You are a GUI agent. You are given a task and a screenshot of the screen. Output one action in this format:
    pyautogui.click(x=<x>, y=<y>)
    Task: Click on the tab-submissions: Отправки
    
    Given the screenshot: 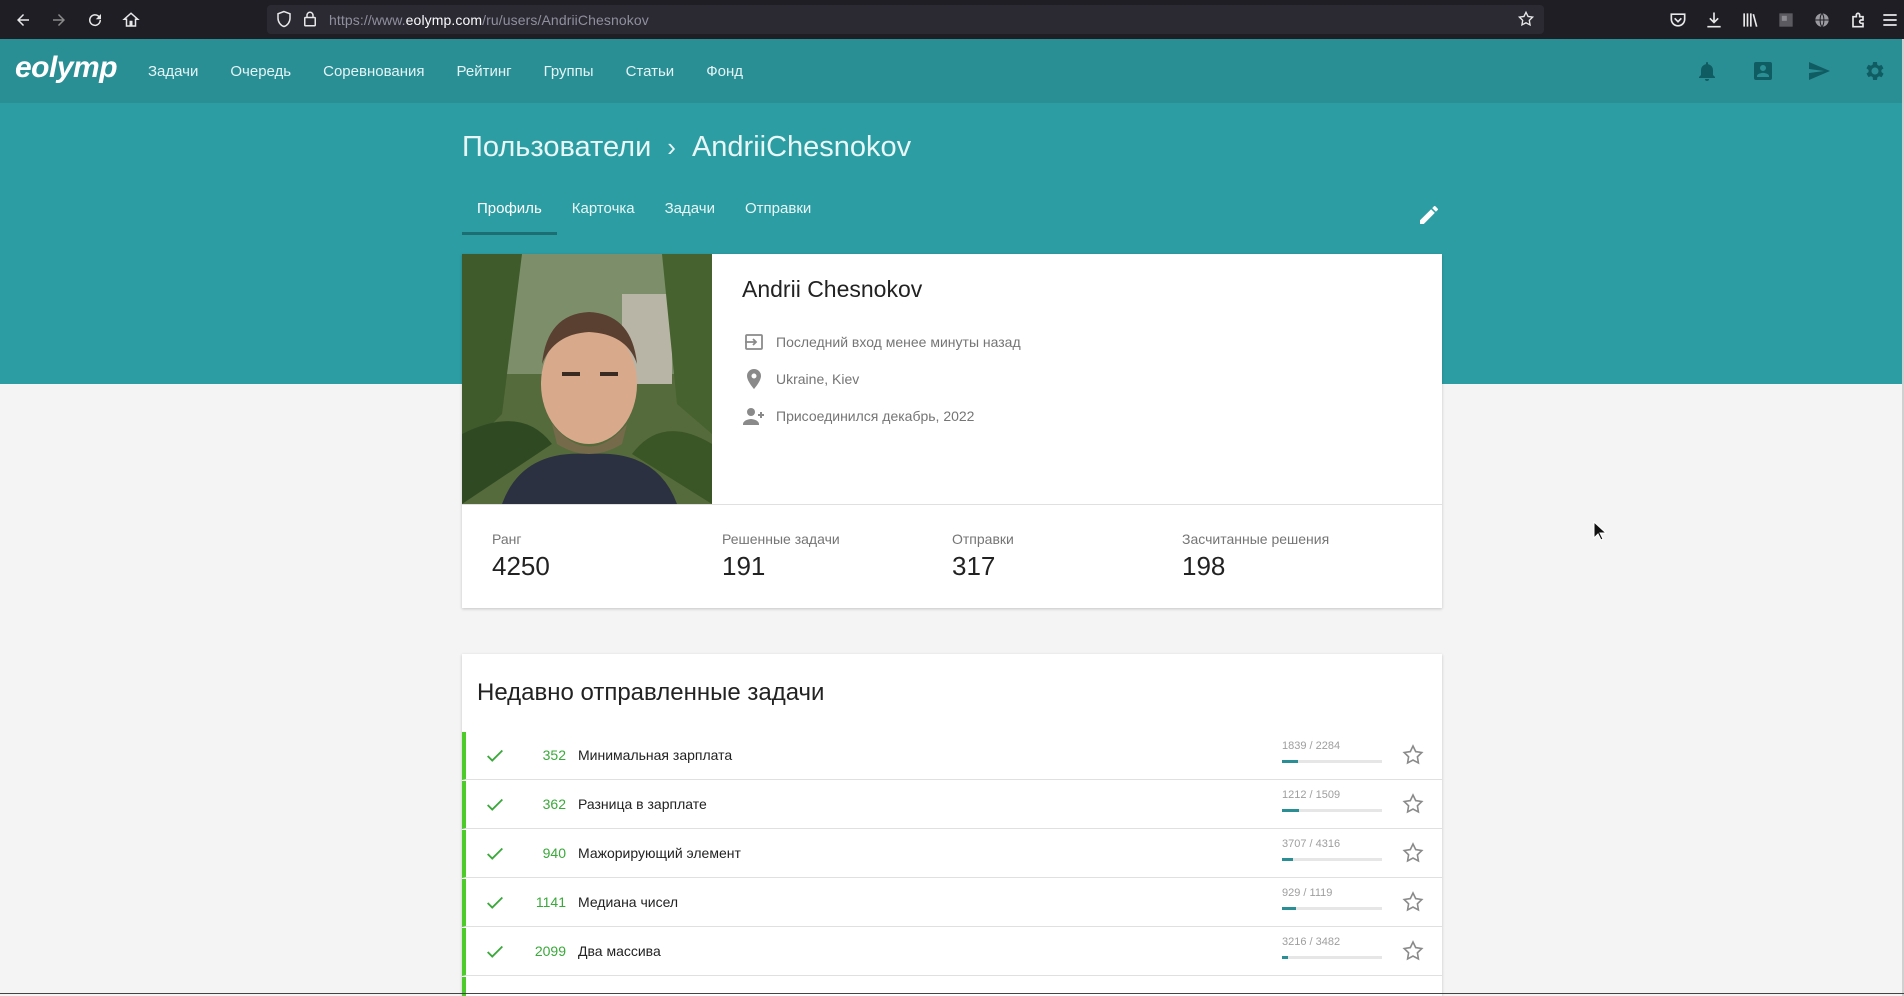 What is the action you would take?
    pyautogui.click(x=778, y=212)
    